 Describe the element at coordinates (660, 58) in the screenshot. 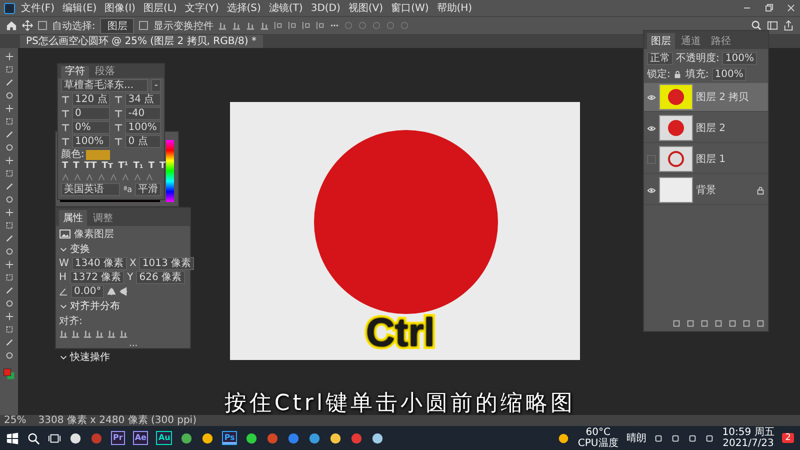

I see `blend-mode-dropdown: 正常` at that location.